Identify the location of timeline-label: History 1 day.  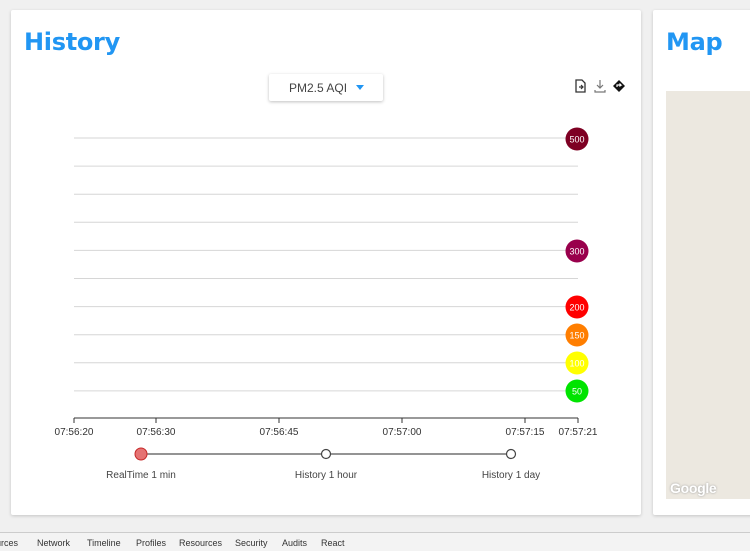
(511, 475).